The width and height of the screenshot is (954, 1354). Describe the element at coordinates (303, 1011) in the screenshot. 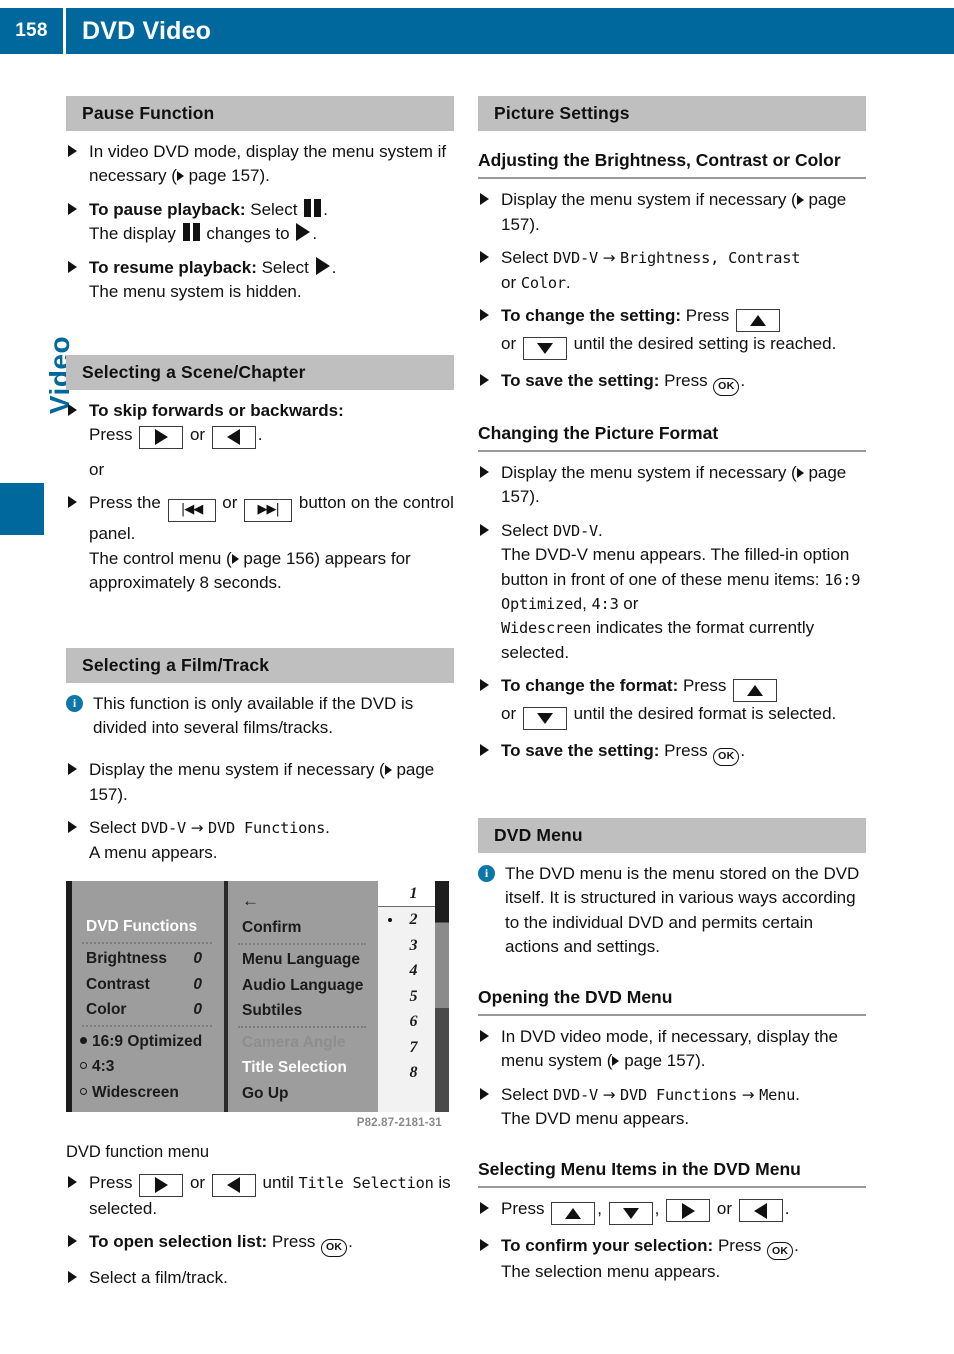

I see `dvd-menu-item: Subtiles` at that location.